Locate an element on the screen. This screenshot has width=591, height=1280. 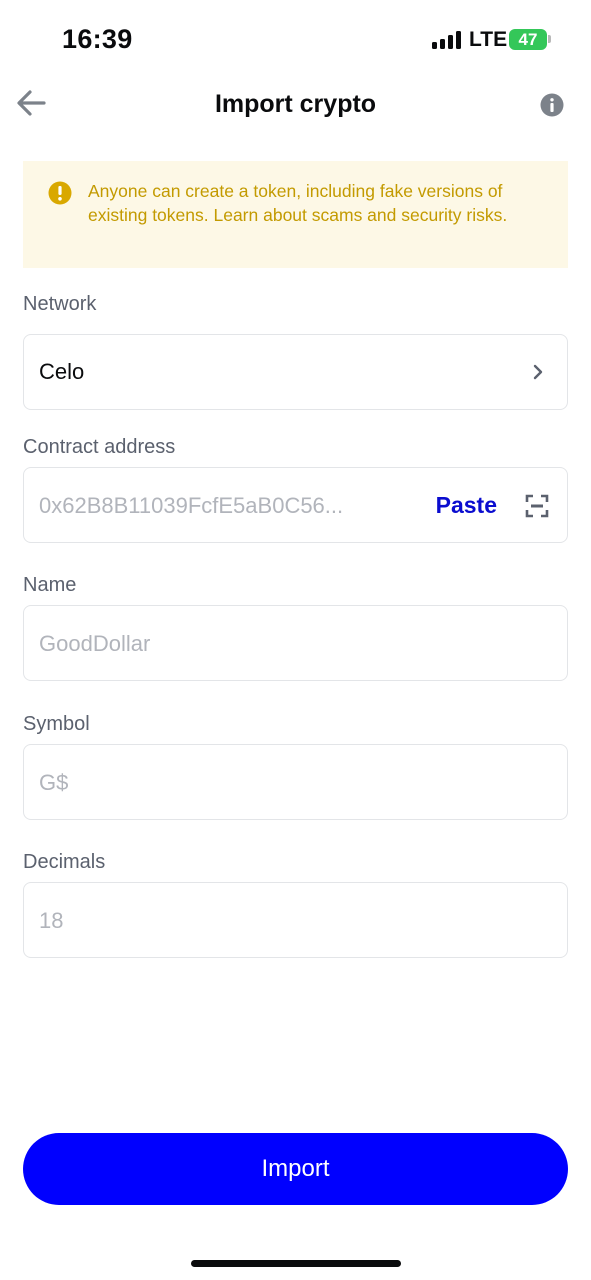
header: Import crypto is located at coordinates (295, 106).